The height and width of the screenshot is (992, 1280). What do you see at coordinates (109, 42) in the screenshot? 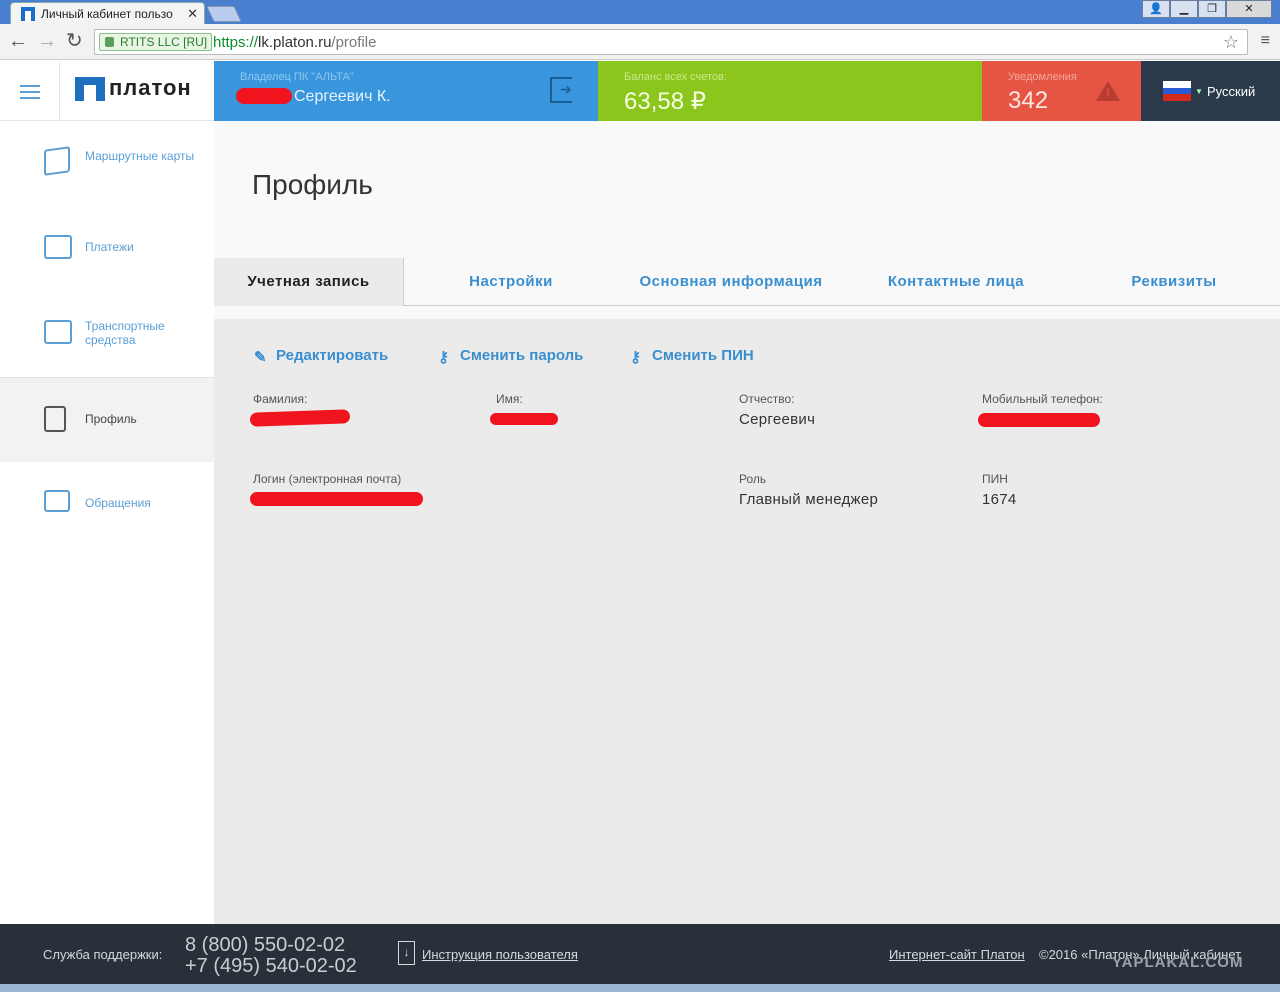
I see `lock-icon` at bounding box center [109, 42].